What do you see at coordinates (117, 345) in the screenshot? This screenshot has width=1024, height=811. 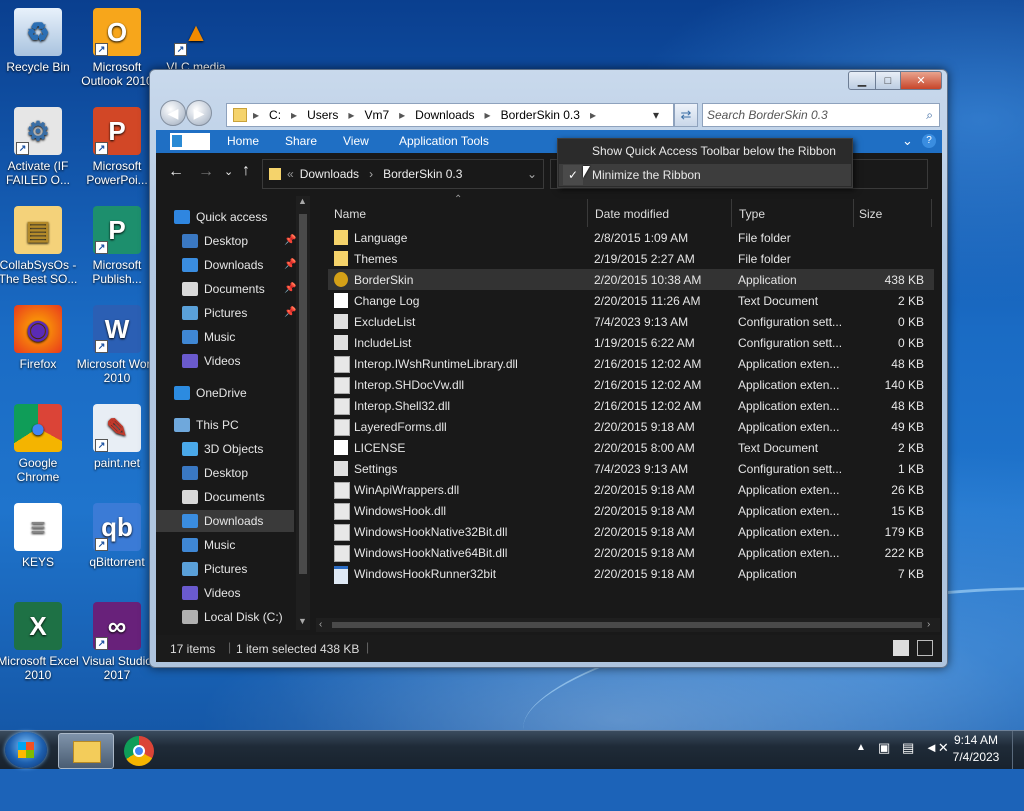 I see `desktop-icon: W ↗ Microsoft Word 2010` at bounding box center [117, 345].